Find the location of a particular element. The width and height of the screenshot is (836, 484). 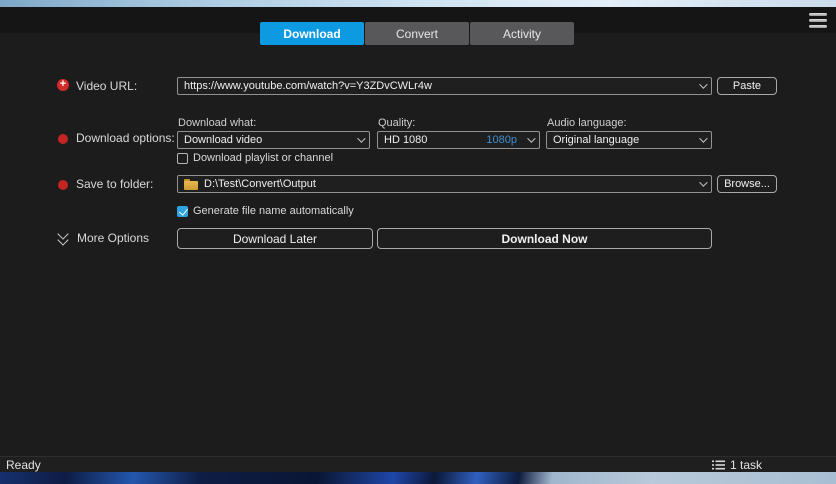

save-folder-label: Save to folder: is located at coordinates (115, 184).